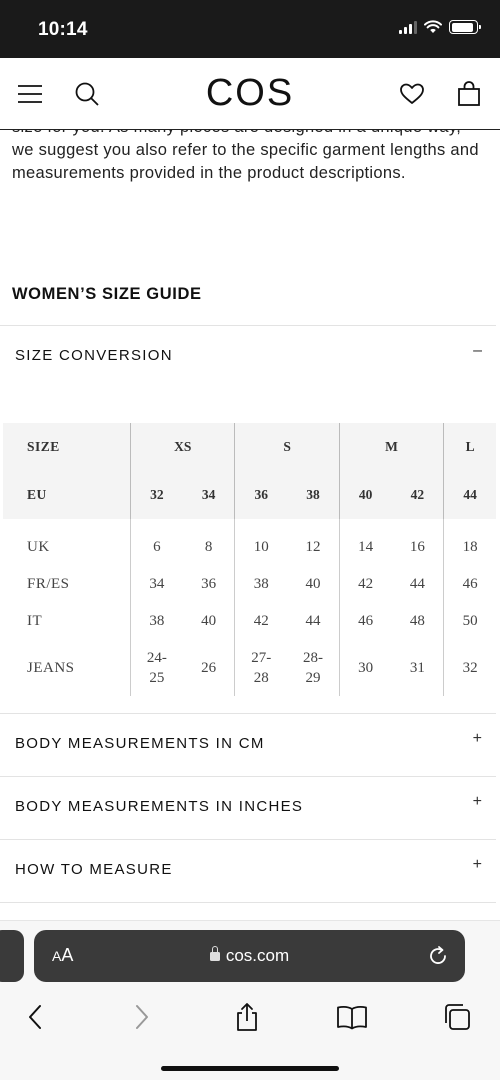 The height and width of the screenshot is (1080, 500). What do you see at coordinates (250, 94) in the screenshot?
I see `site-header: COS` at bounding box center [250, 94].